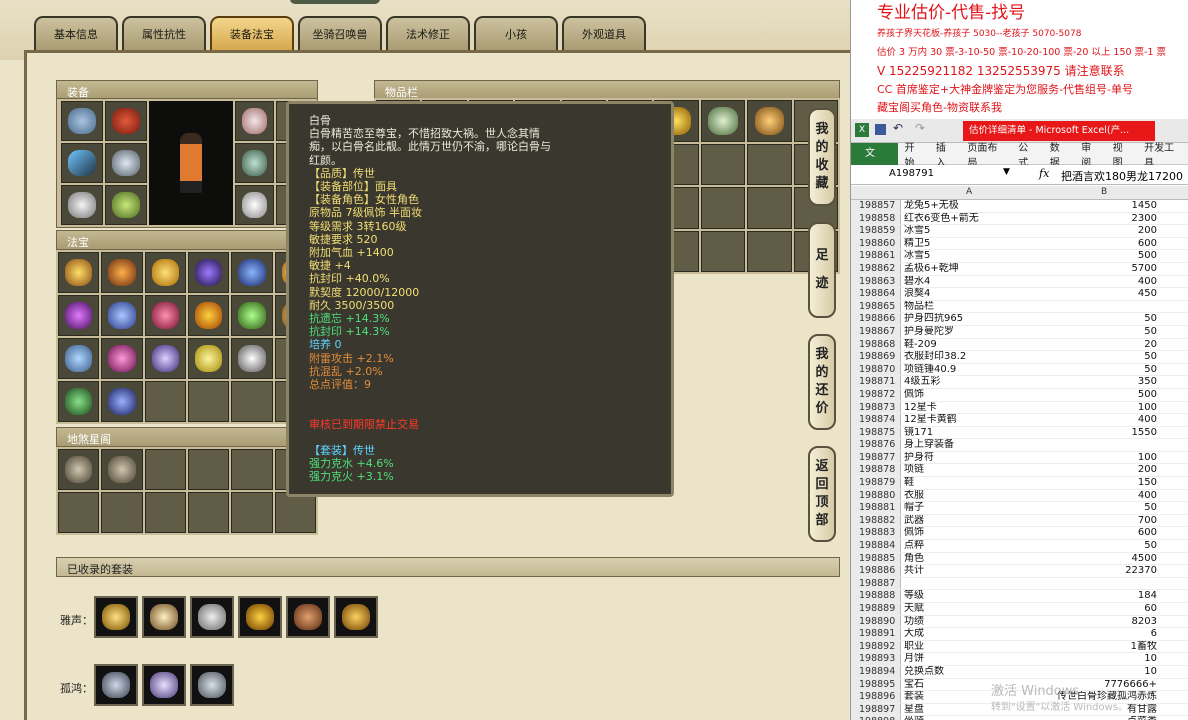 The image size is (1188, 720). I want to click on cell-b: 20, so click(1101, 345).